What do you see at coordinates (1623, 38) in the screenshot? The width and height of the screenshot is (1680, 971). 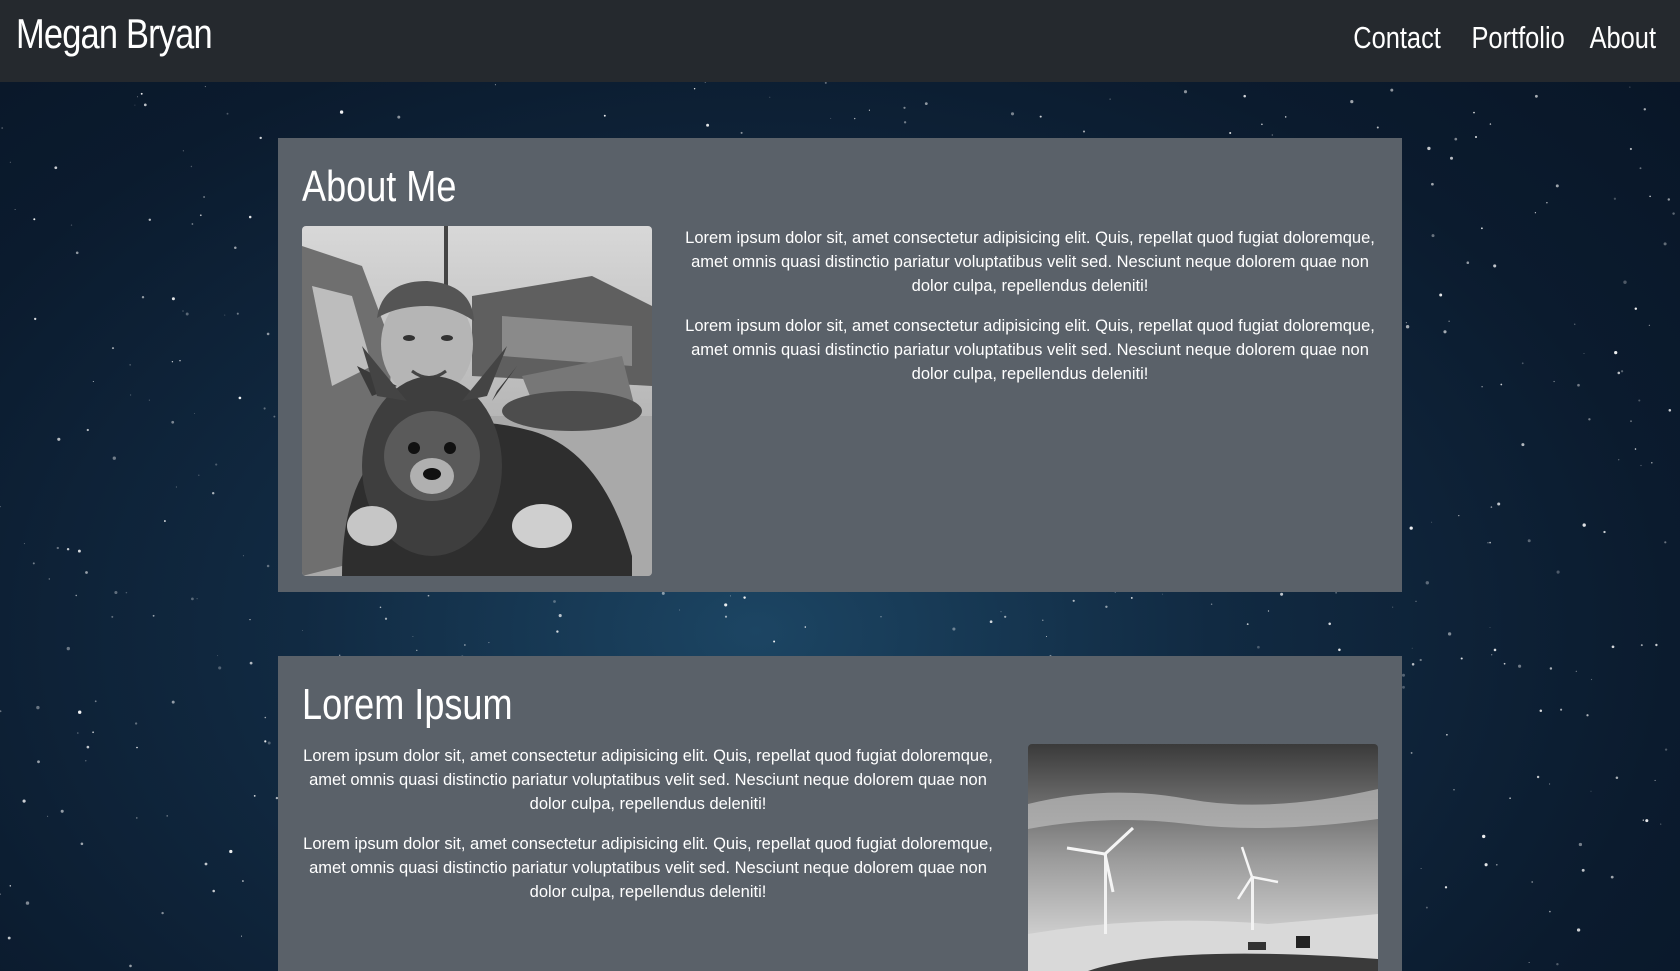 I see `nav-link-about: About` at bounding box center [1623, 38].